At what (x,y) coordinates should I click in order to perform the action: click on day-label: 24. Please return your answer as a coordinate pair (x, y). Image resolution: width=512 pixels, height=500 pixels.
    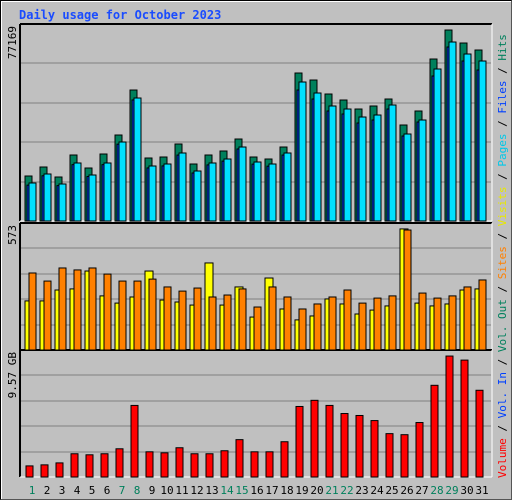
    Looking at the image, I should click on (377, 490).